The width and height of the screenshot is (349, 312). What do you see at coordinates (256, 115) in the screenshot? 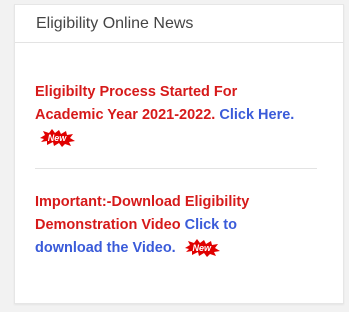
I see `click-here-link: Click Here.` at bounding box center [256, 115].